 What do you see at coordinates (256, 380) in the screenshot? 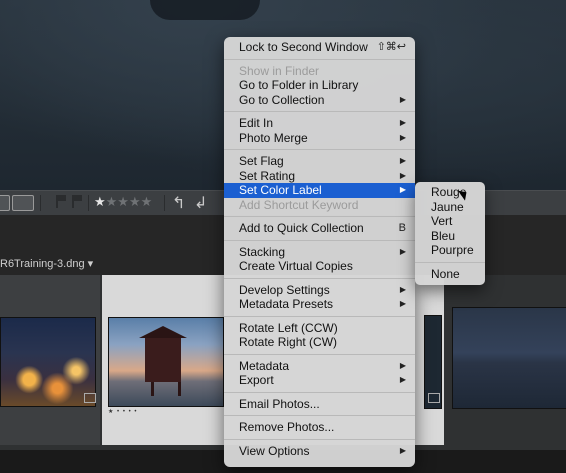
I see `menu-item-label: Export` at bounding box center [256, 380].